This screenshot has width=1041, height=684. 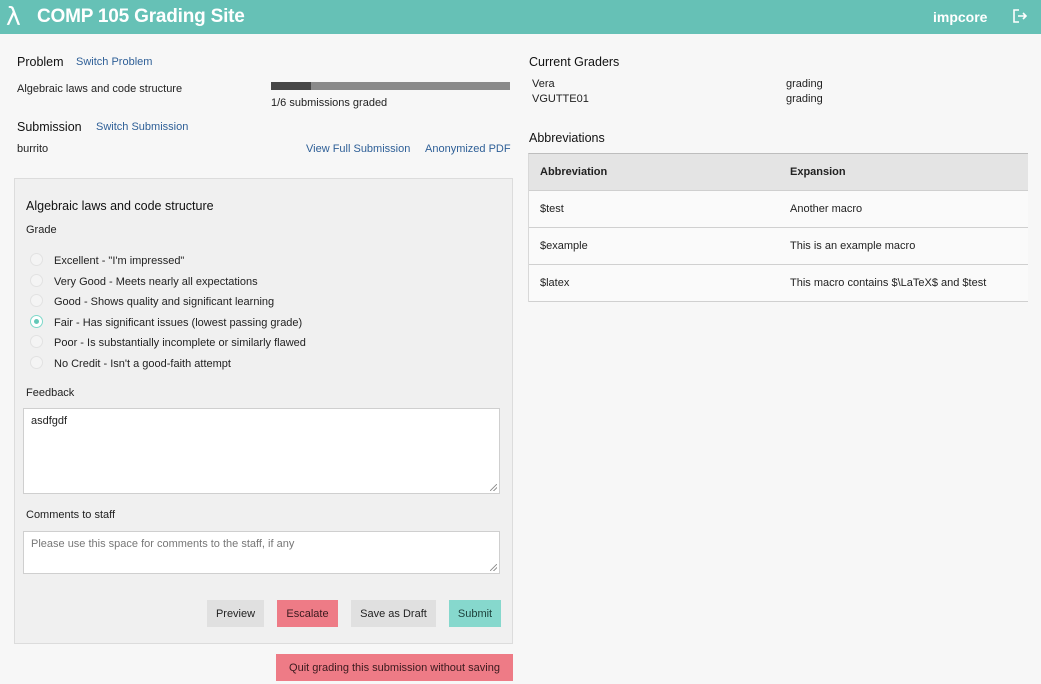 What do you see at coordinates (119, 261) in the screenshot?
I see `grade-option-label: Excellent - "I'm impressed"` at bounding box center [119, 261].